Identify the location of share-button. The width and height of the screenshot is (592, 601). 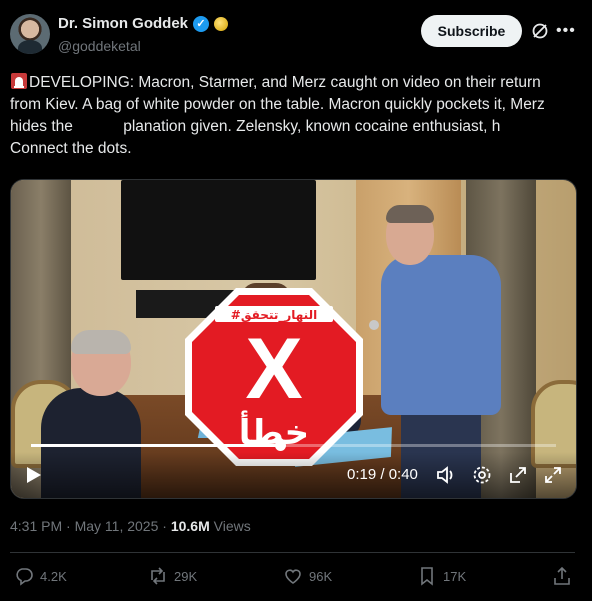
(562, 576).